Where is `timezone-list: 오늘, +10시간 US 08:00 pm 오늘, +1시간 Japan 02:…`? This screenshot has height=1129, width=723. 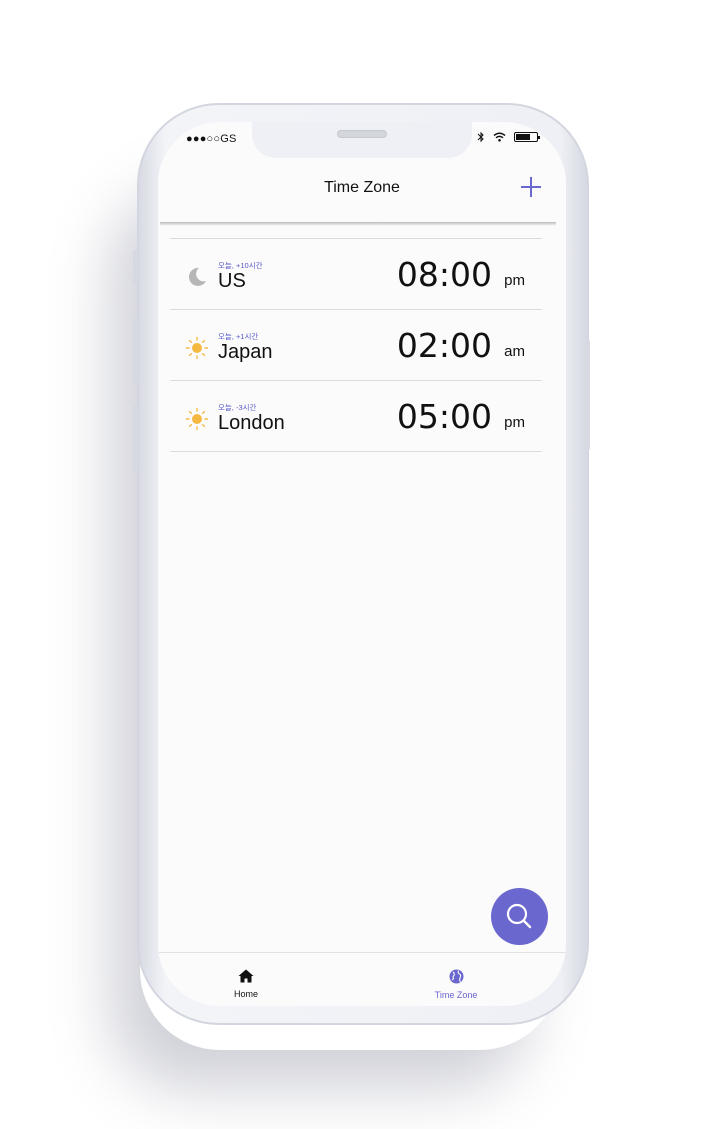 timezone-list: 오늘, +10시간 US 08:00 pm 오늘, +1시간 Japan 02:… is located at coordinates (356, 345).